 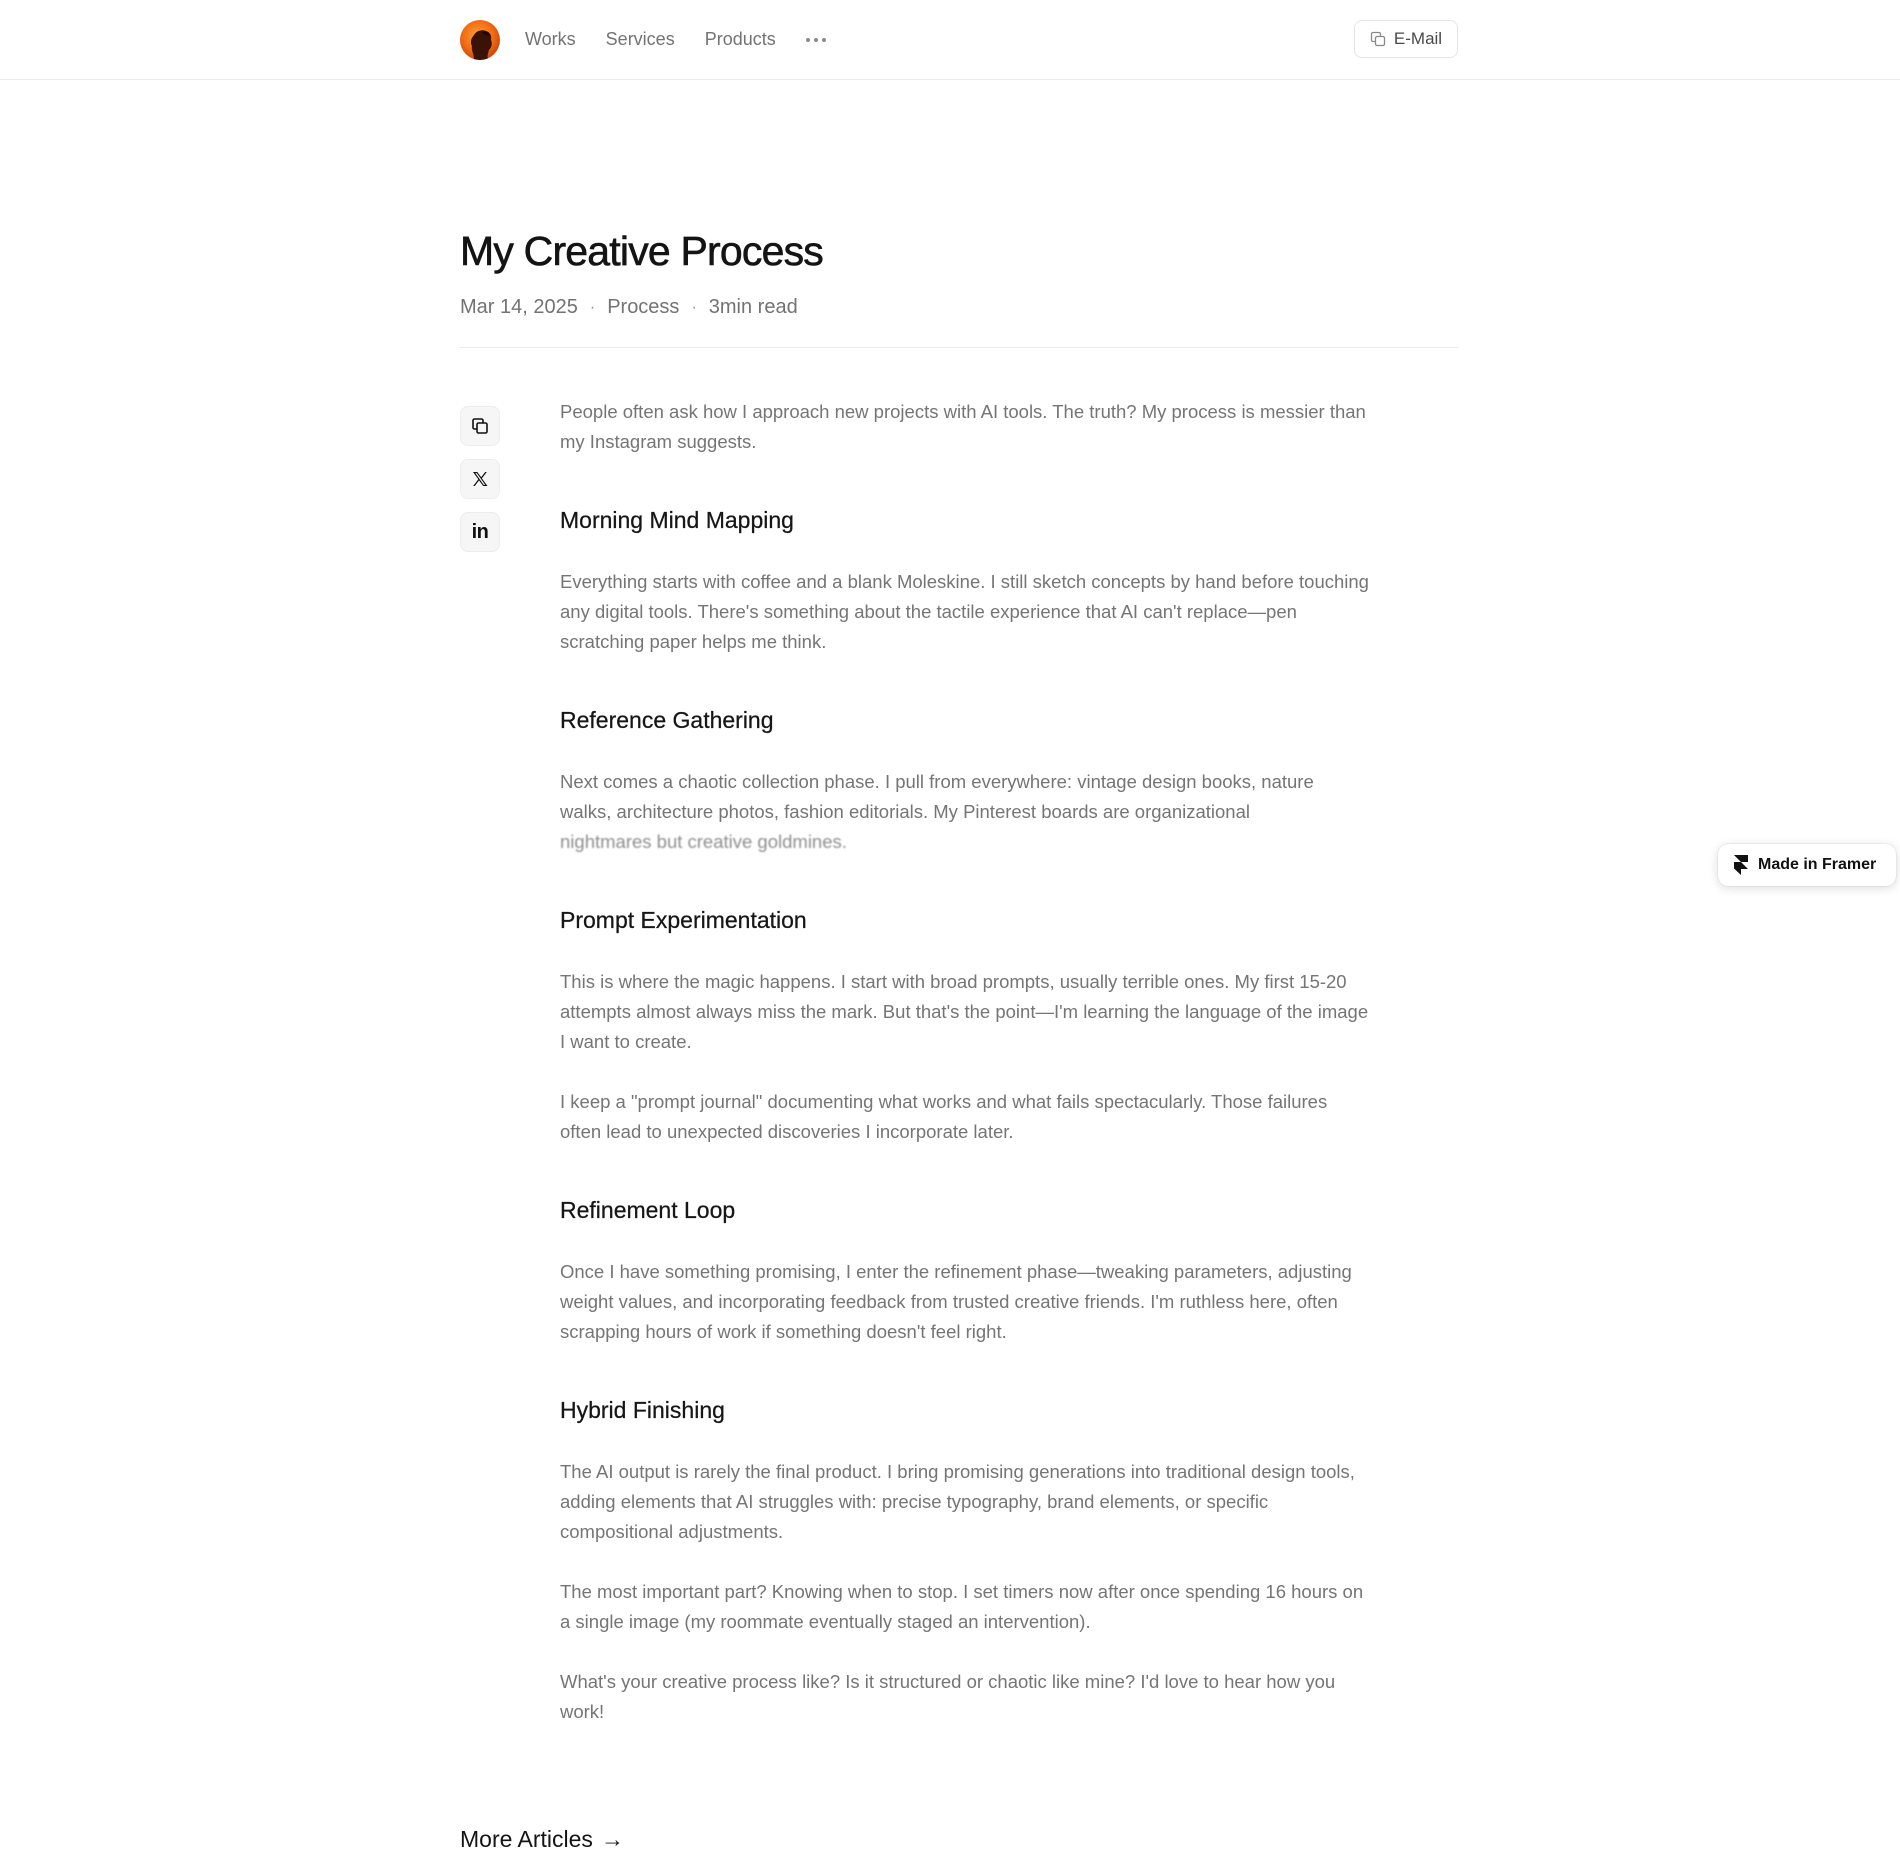 I want to click on badge-label: Made in Framer, so click(x=1817, y=864).